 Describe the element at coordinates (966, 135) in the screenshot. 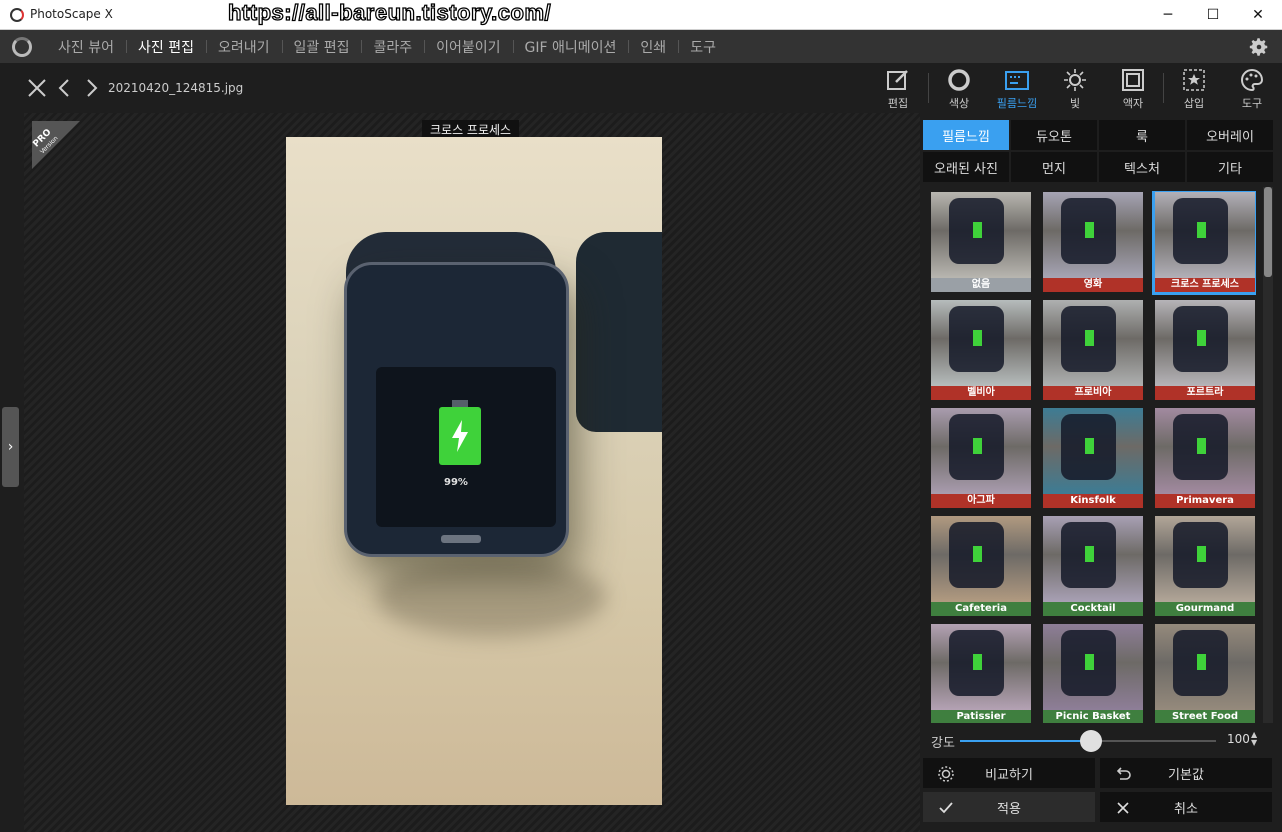

I see `category-film: 필름느낌` at that location.